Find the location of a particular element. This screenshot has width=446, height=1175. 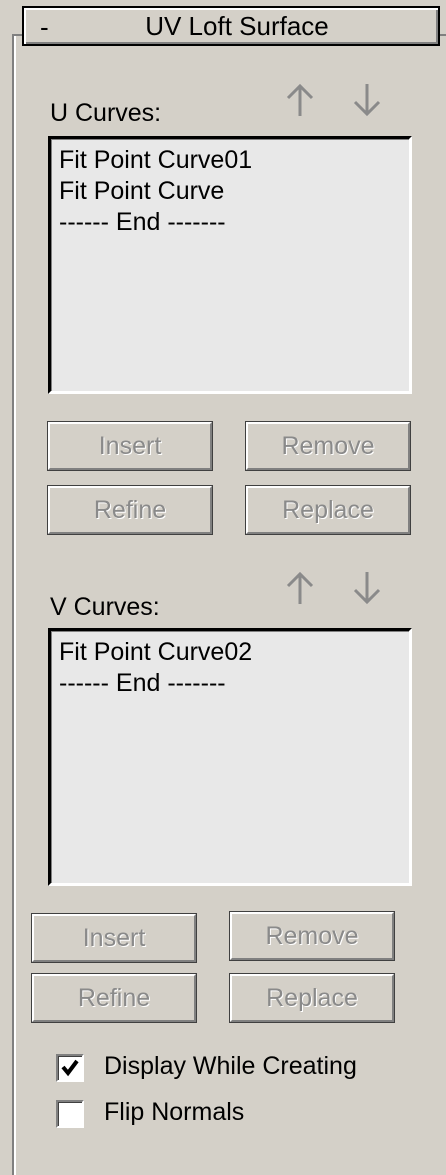

v-replace-button: Replace is located at coordinates (312, 998).